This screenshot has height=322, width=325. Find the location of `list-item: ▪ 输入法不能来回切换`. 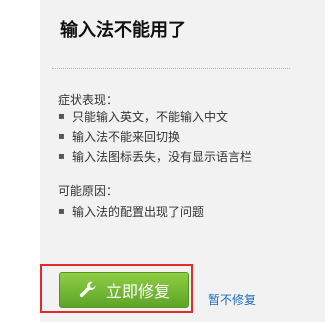

list-item: ▪ 输入法不能来回切换 is located at coordinates (155, 137).